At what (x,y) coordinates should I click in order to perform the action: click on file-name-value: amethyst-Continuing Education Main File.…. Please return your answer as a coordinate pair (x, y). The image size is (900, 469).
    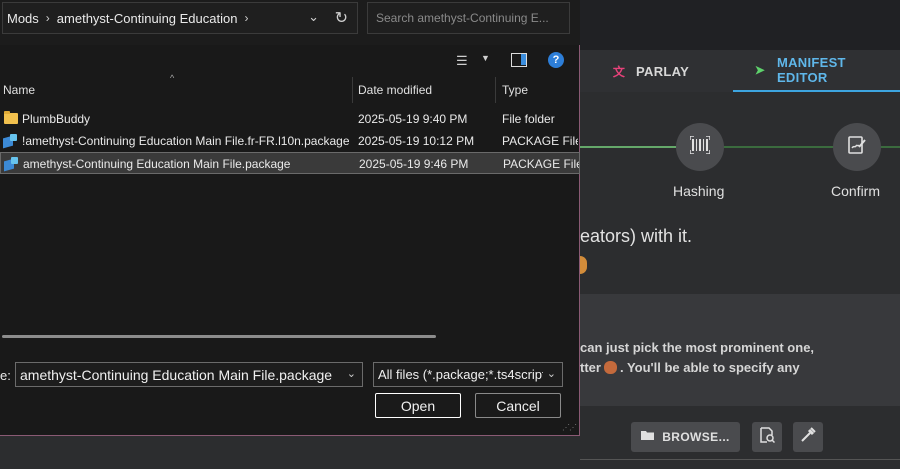
    Looking at the image, I should click on (176, 374).